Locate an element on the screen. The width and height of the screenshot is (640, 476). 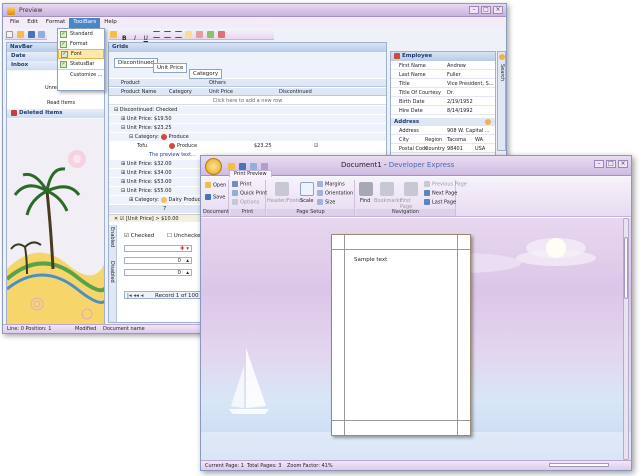
column-discontinued: Discontinued is located at coordinates (295, 92).